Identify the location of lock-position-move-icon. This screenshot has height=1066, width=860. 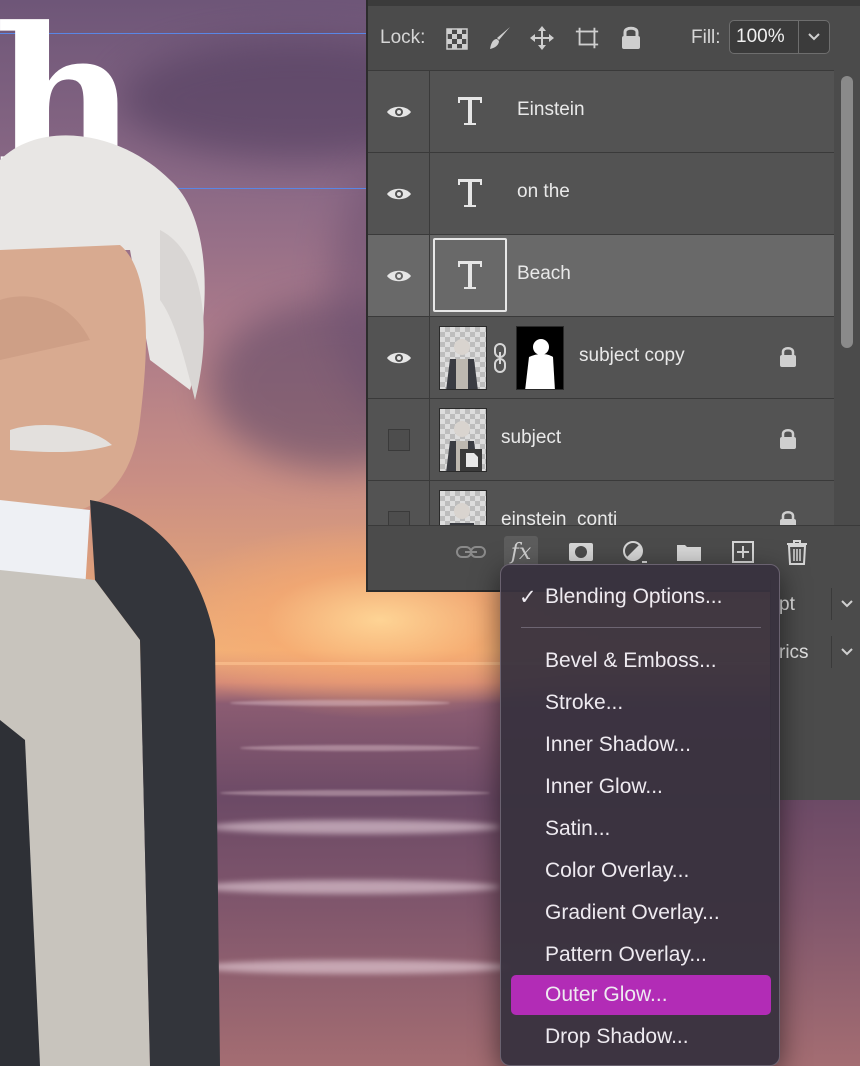
(542, 38).